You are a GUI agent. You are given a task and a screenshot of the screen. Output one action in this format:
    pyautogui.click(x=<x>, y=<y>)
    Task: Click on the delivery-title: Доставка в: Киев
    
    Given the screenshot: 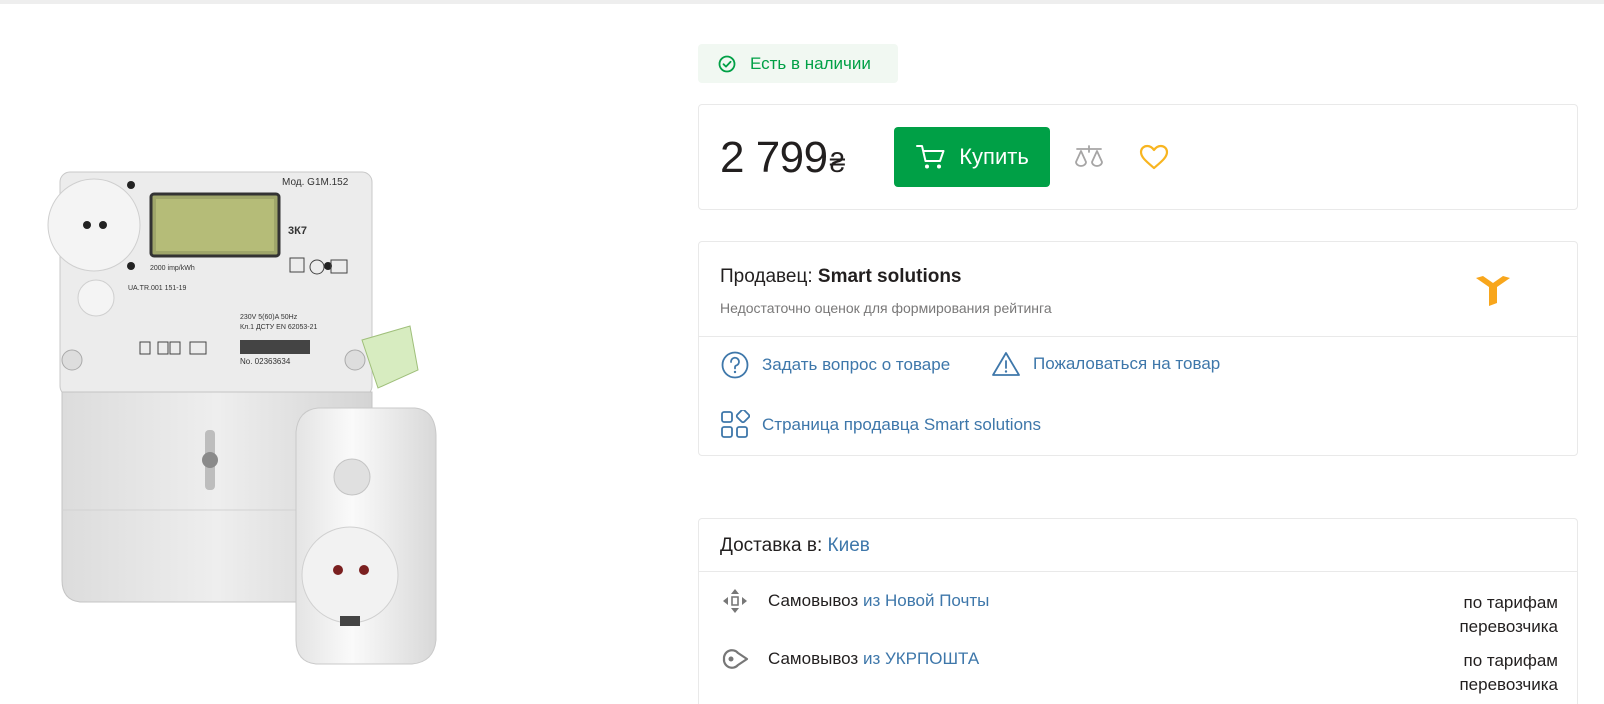 What is the action you would take?
    pyautogui.click(x=795, y=546)
    